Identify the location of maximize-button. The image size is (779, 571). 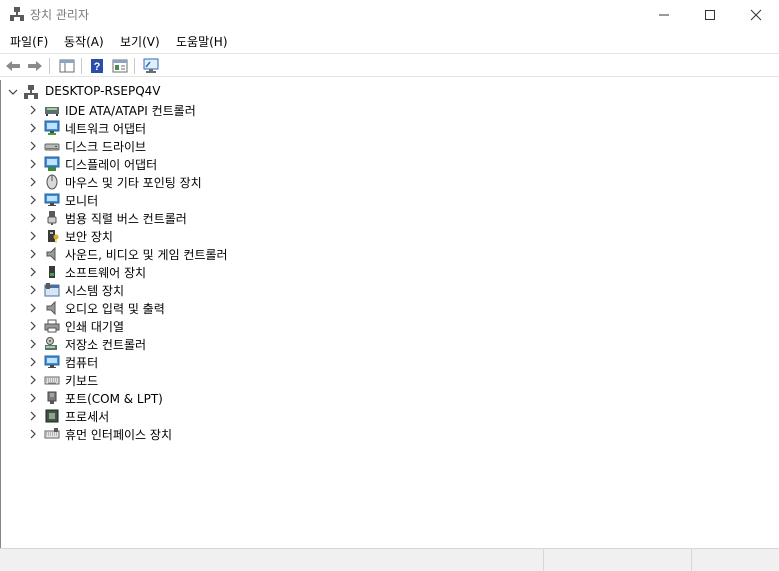
(710, 15).